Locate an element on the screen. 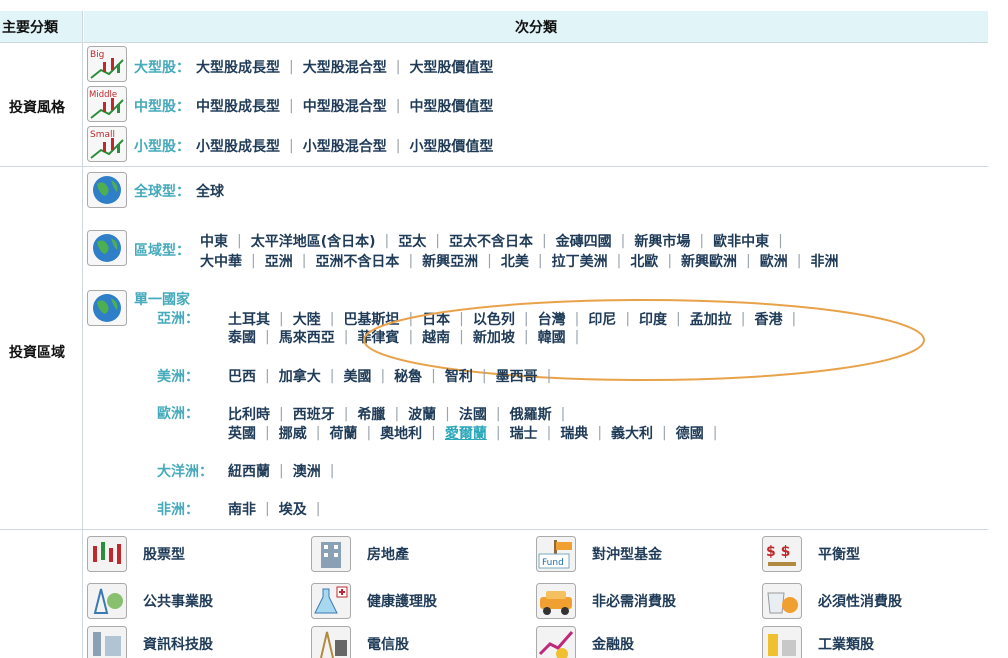 Image resolution: width=1008 pixels, height=658 pixels. country-link: 奧地利 is located at coordinates (401, 433).